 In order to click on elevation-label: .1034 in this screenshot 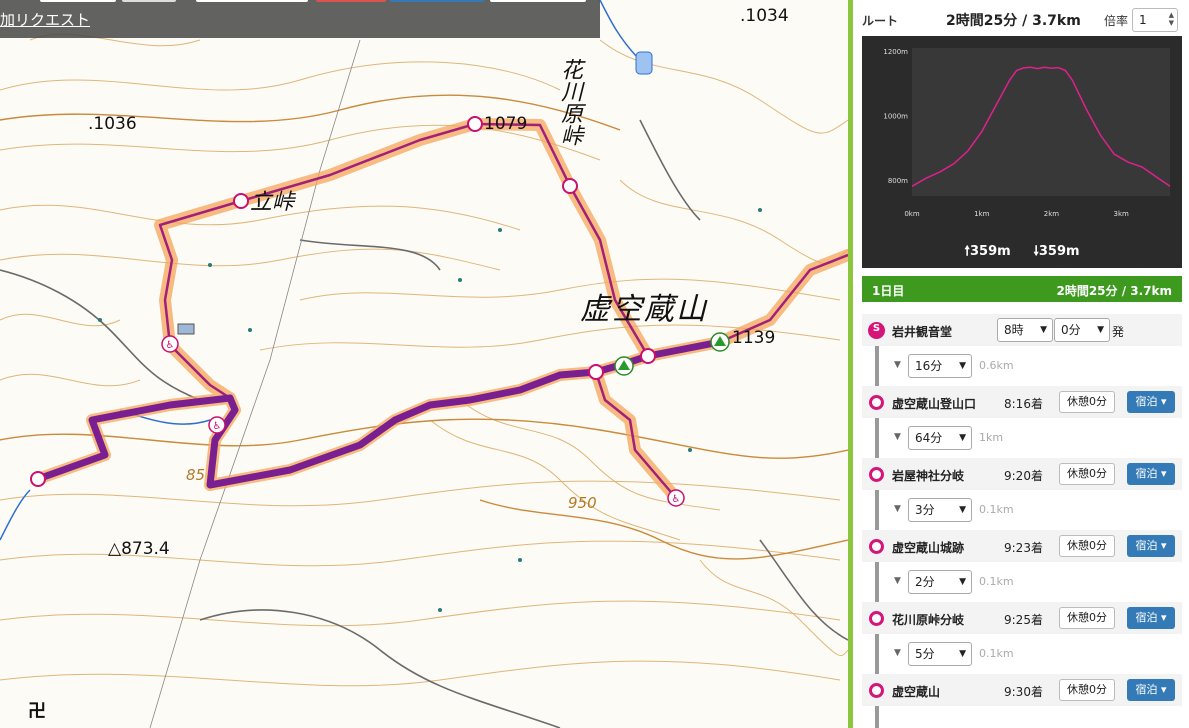, I will do `click(764, 16)`.